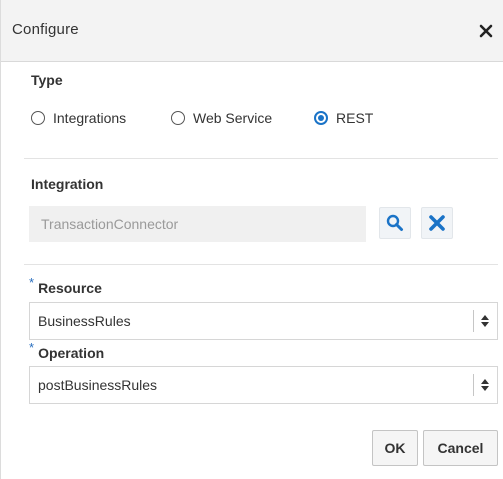  I want to click on integration-label: Integration, so click(67, 184).